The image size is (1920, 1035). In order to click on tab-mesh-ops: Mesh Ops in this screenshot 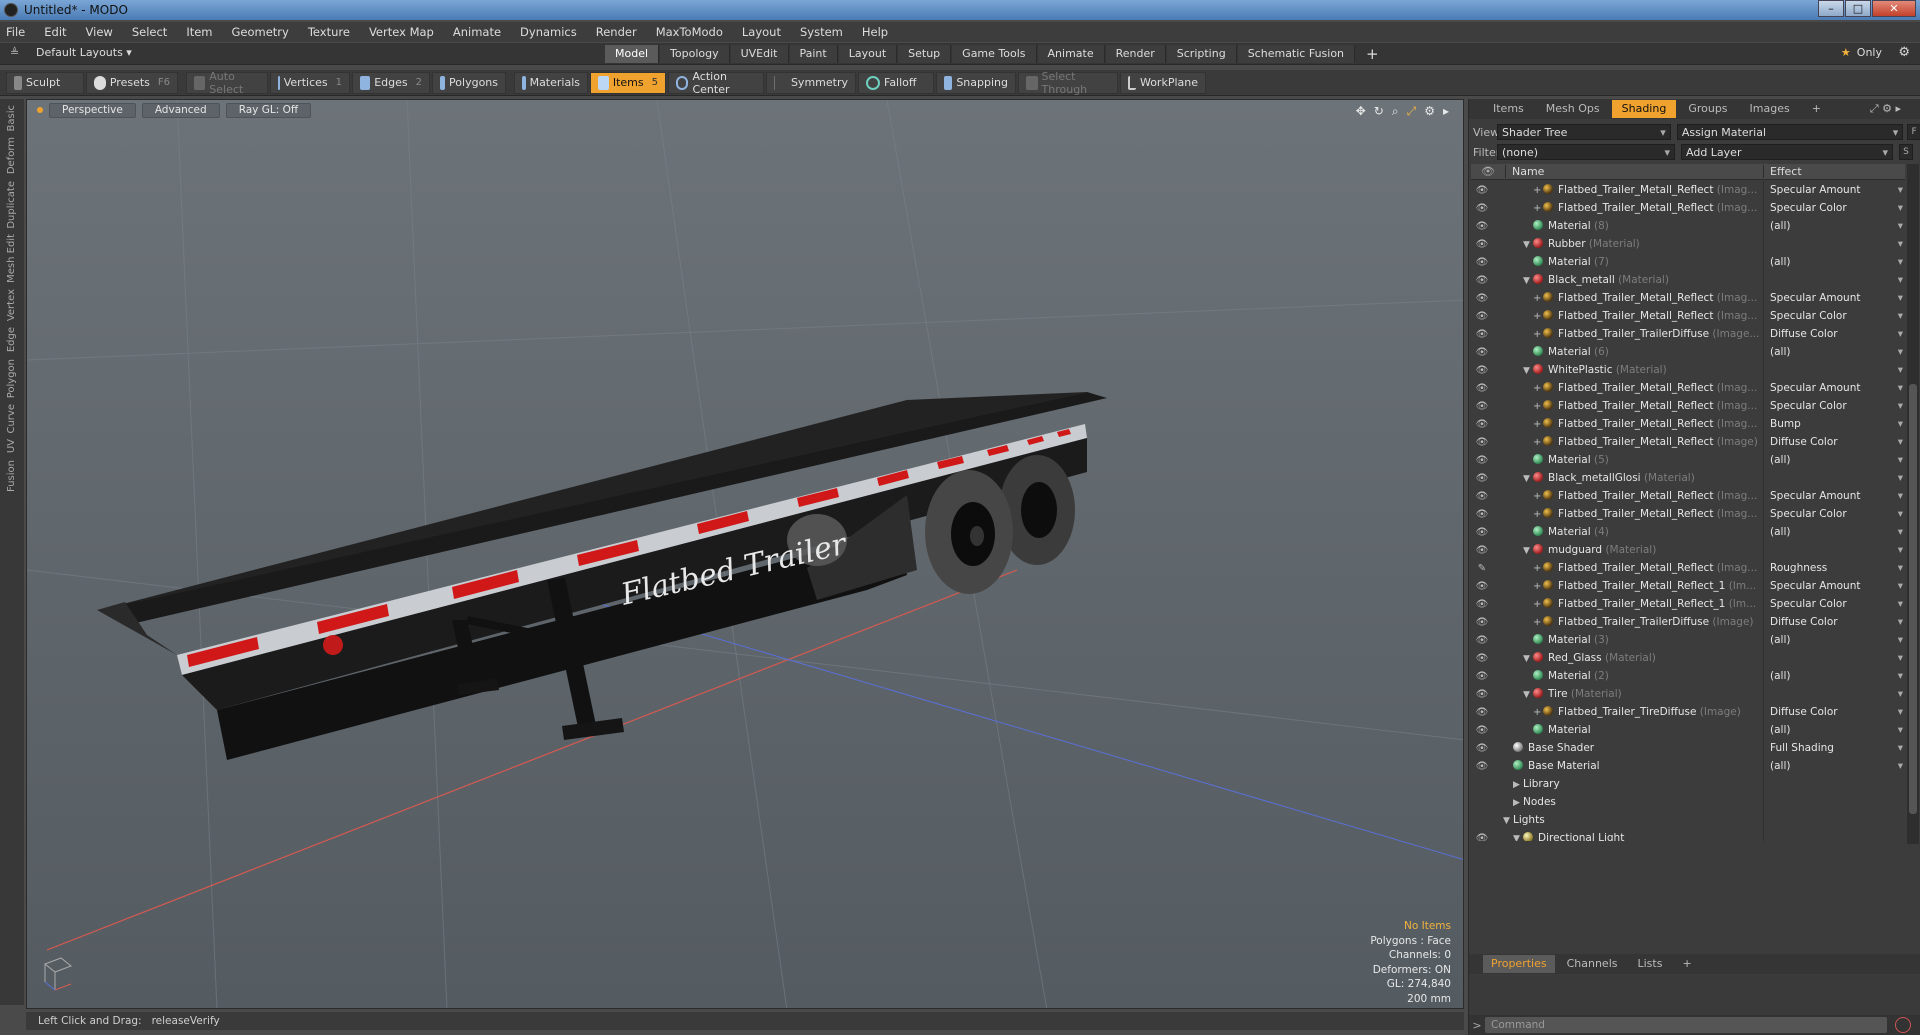, I will do `click(1573, 109)`.